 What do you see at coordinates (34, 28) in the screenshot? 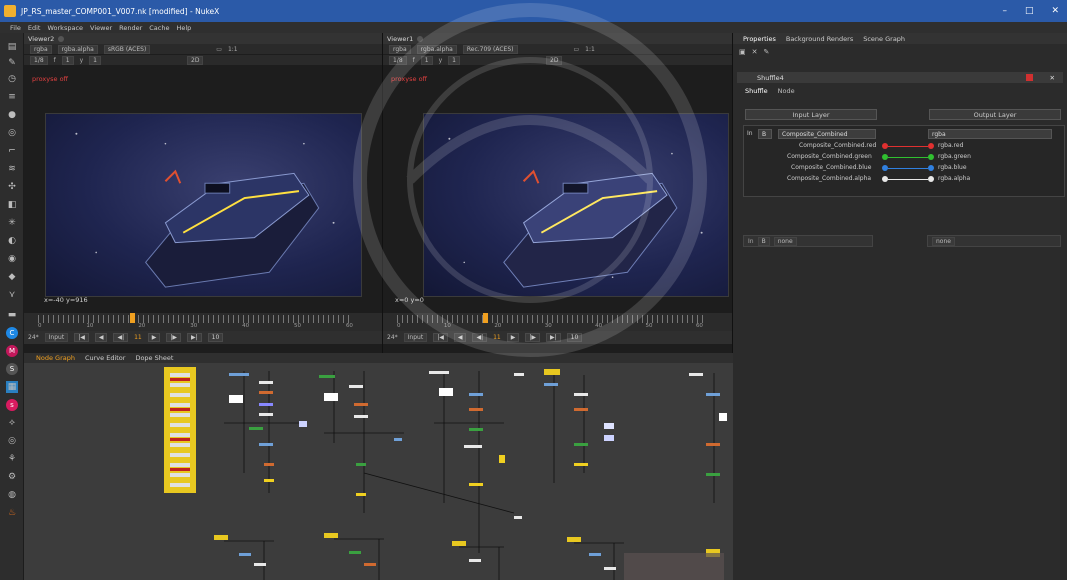
I see `menu-edit: Edit` at bounding box center [34, 28].